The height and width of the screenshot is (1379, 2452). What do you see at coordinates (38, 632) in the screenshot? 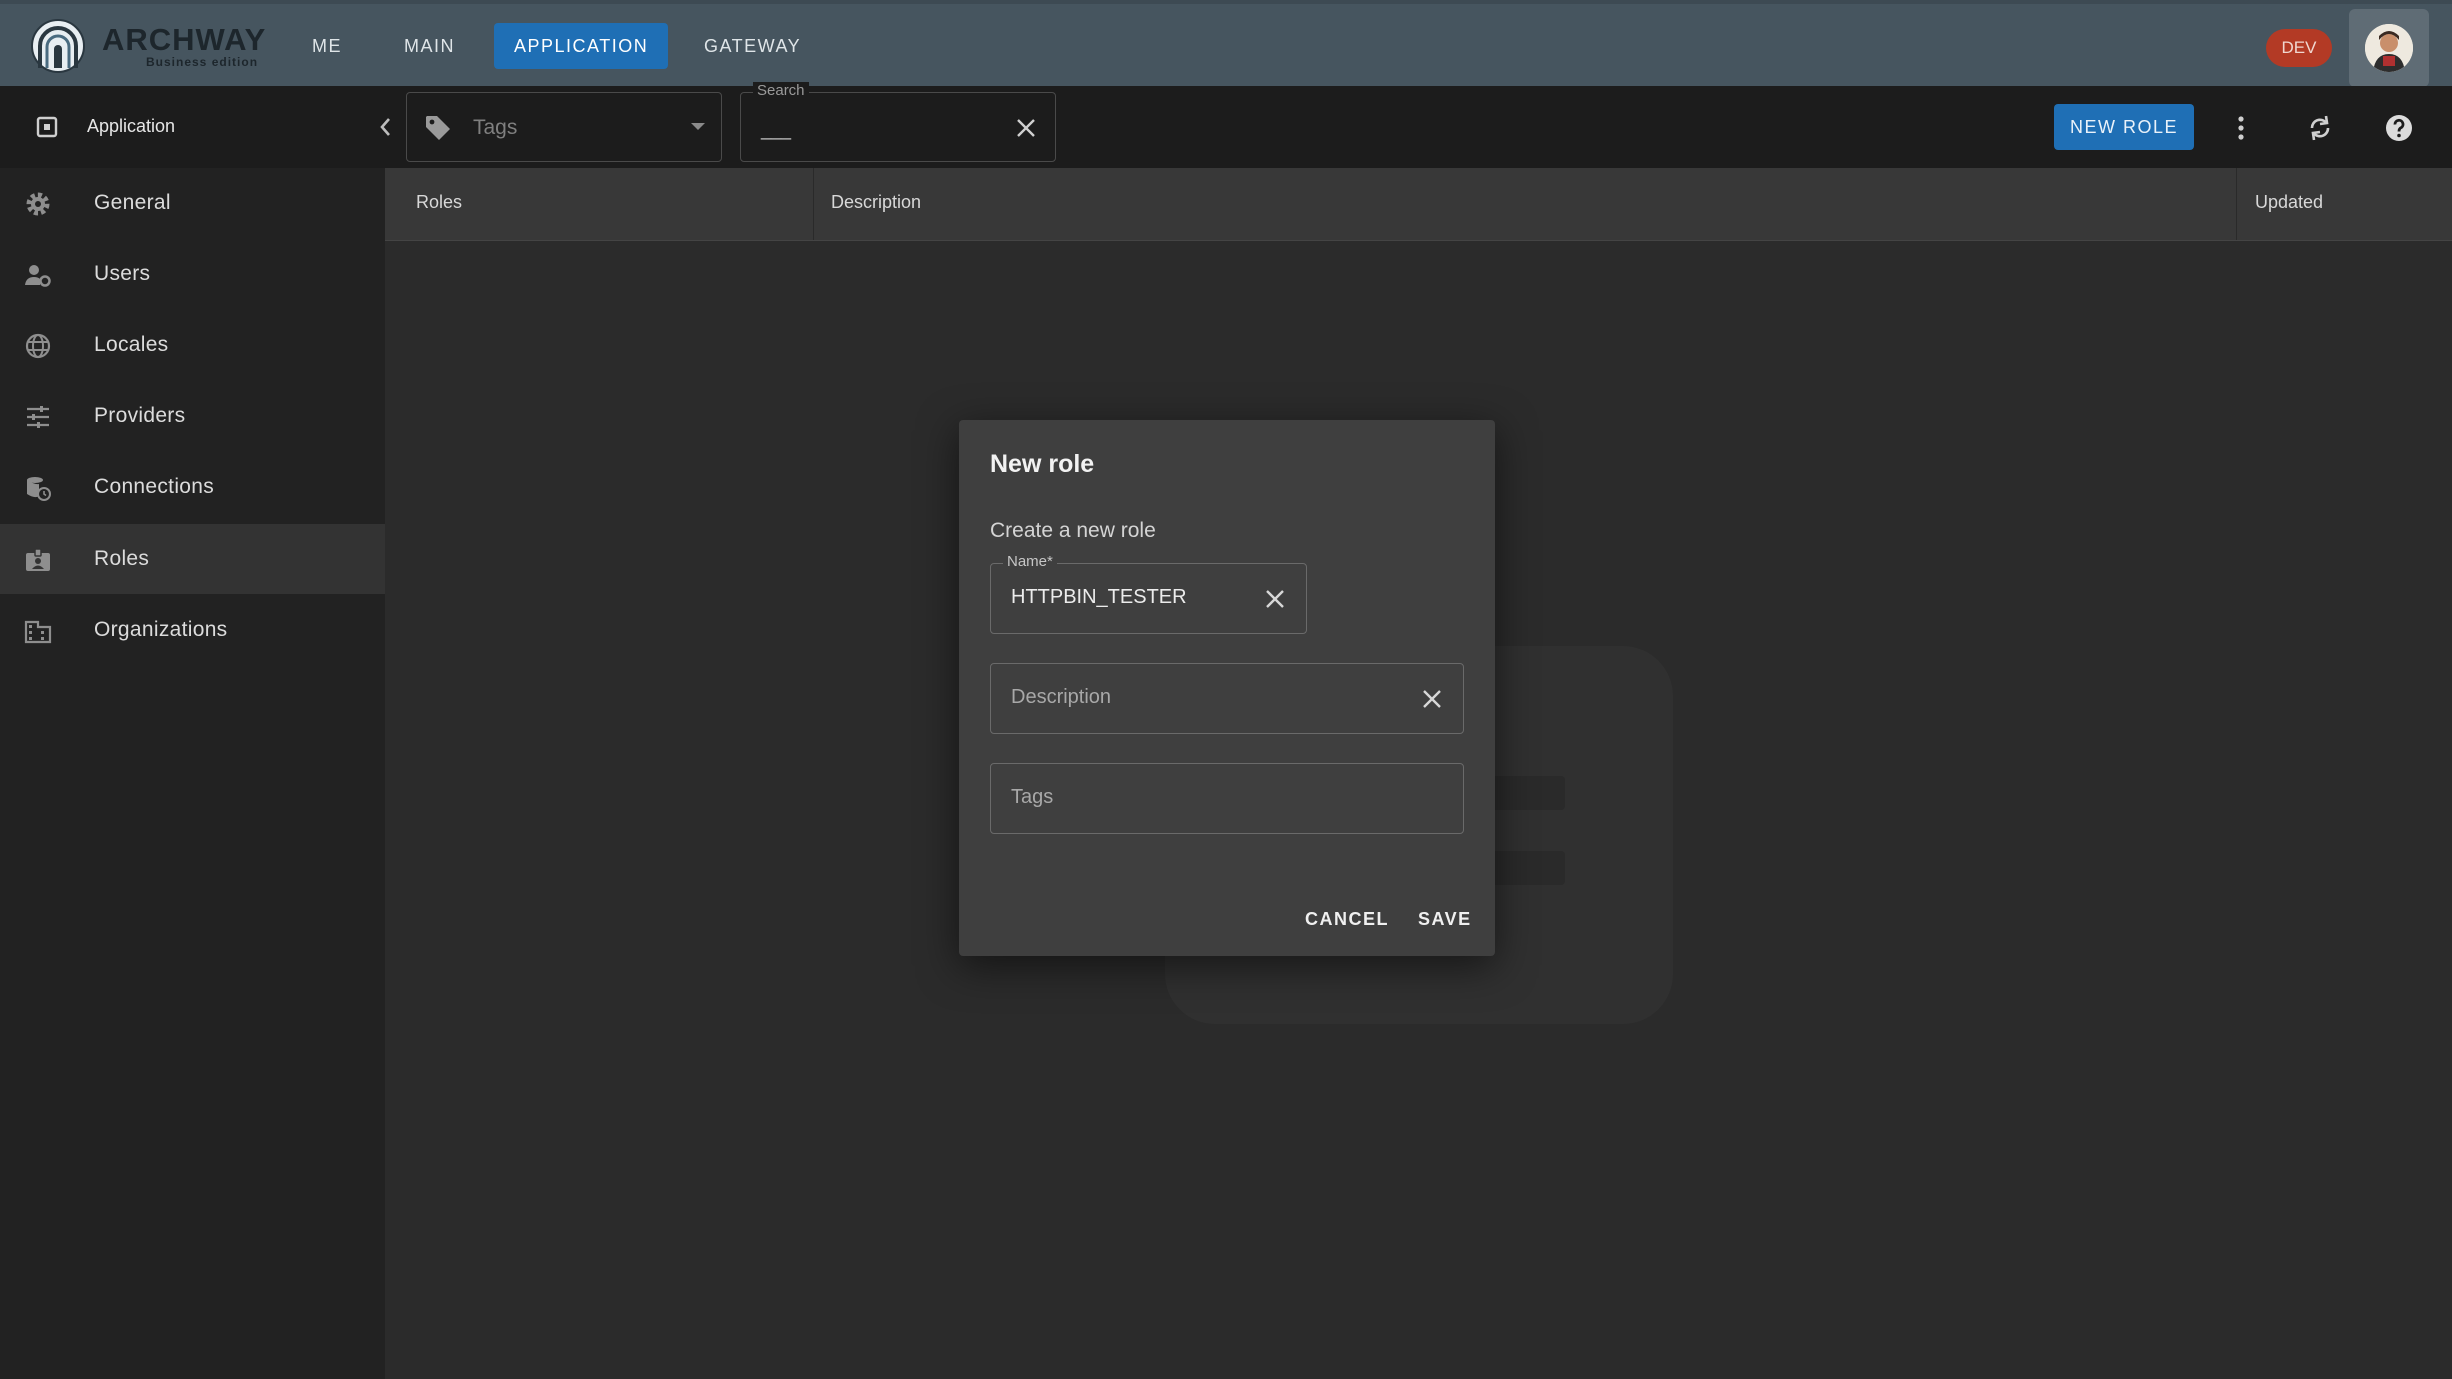
I see `building-icon` at bounding box center [38, 632].